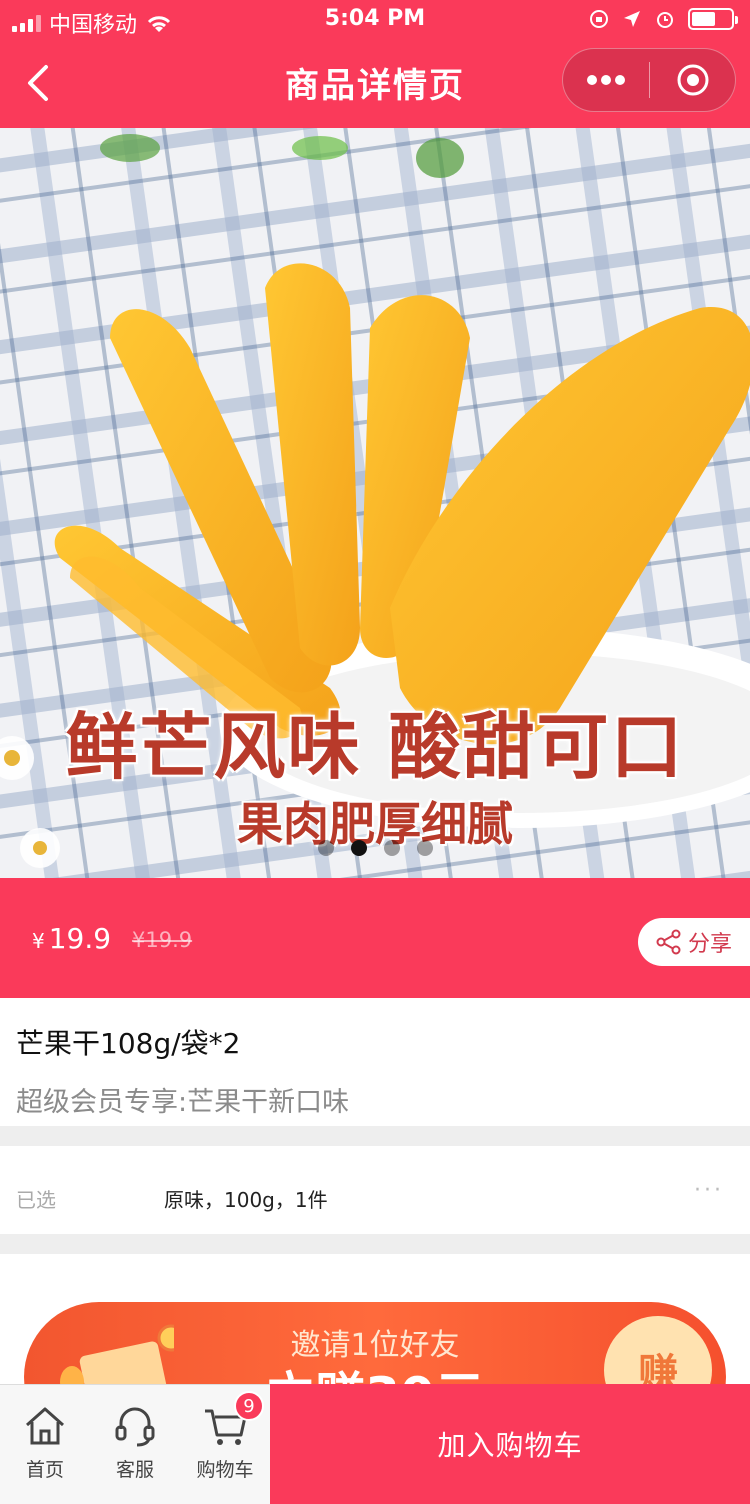 The height and width of the screenshot is (1504, 750). I want to click on spec-selector: 已选 原味，100g，1件 ···, so click(375, 1194).